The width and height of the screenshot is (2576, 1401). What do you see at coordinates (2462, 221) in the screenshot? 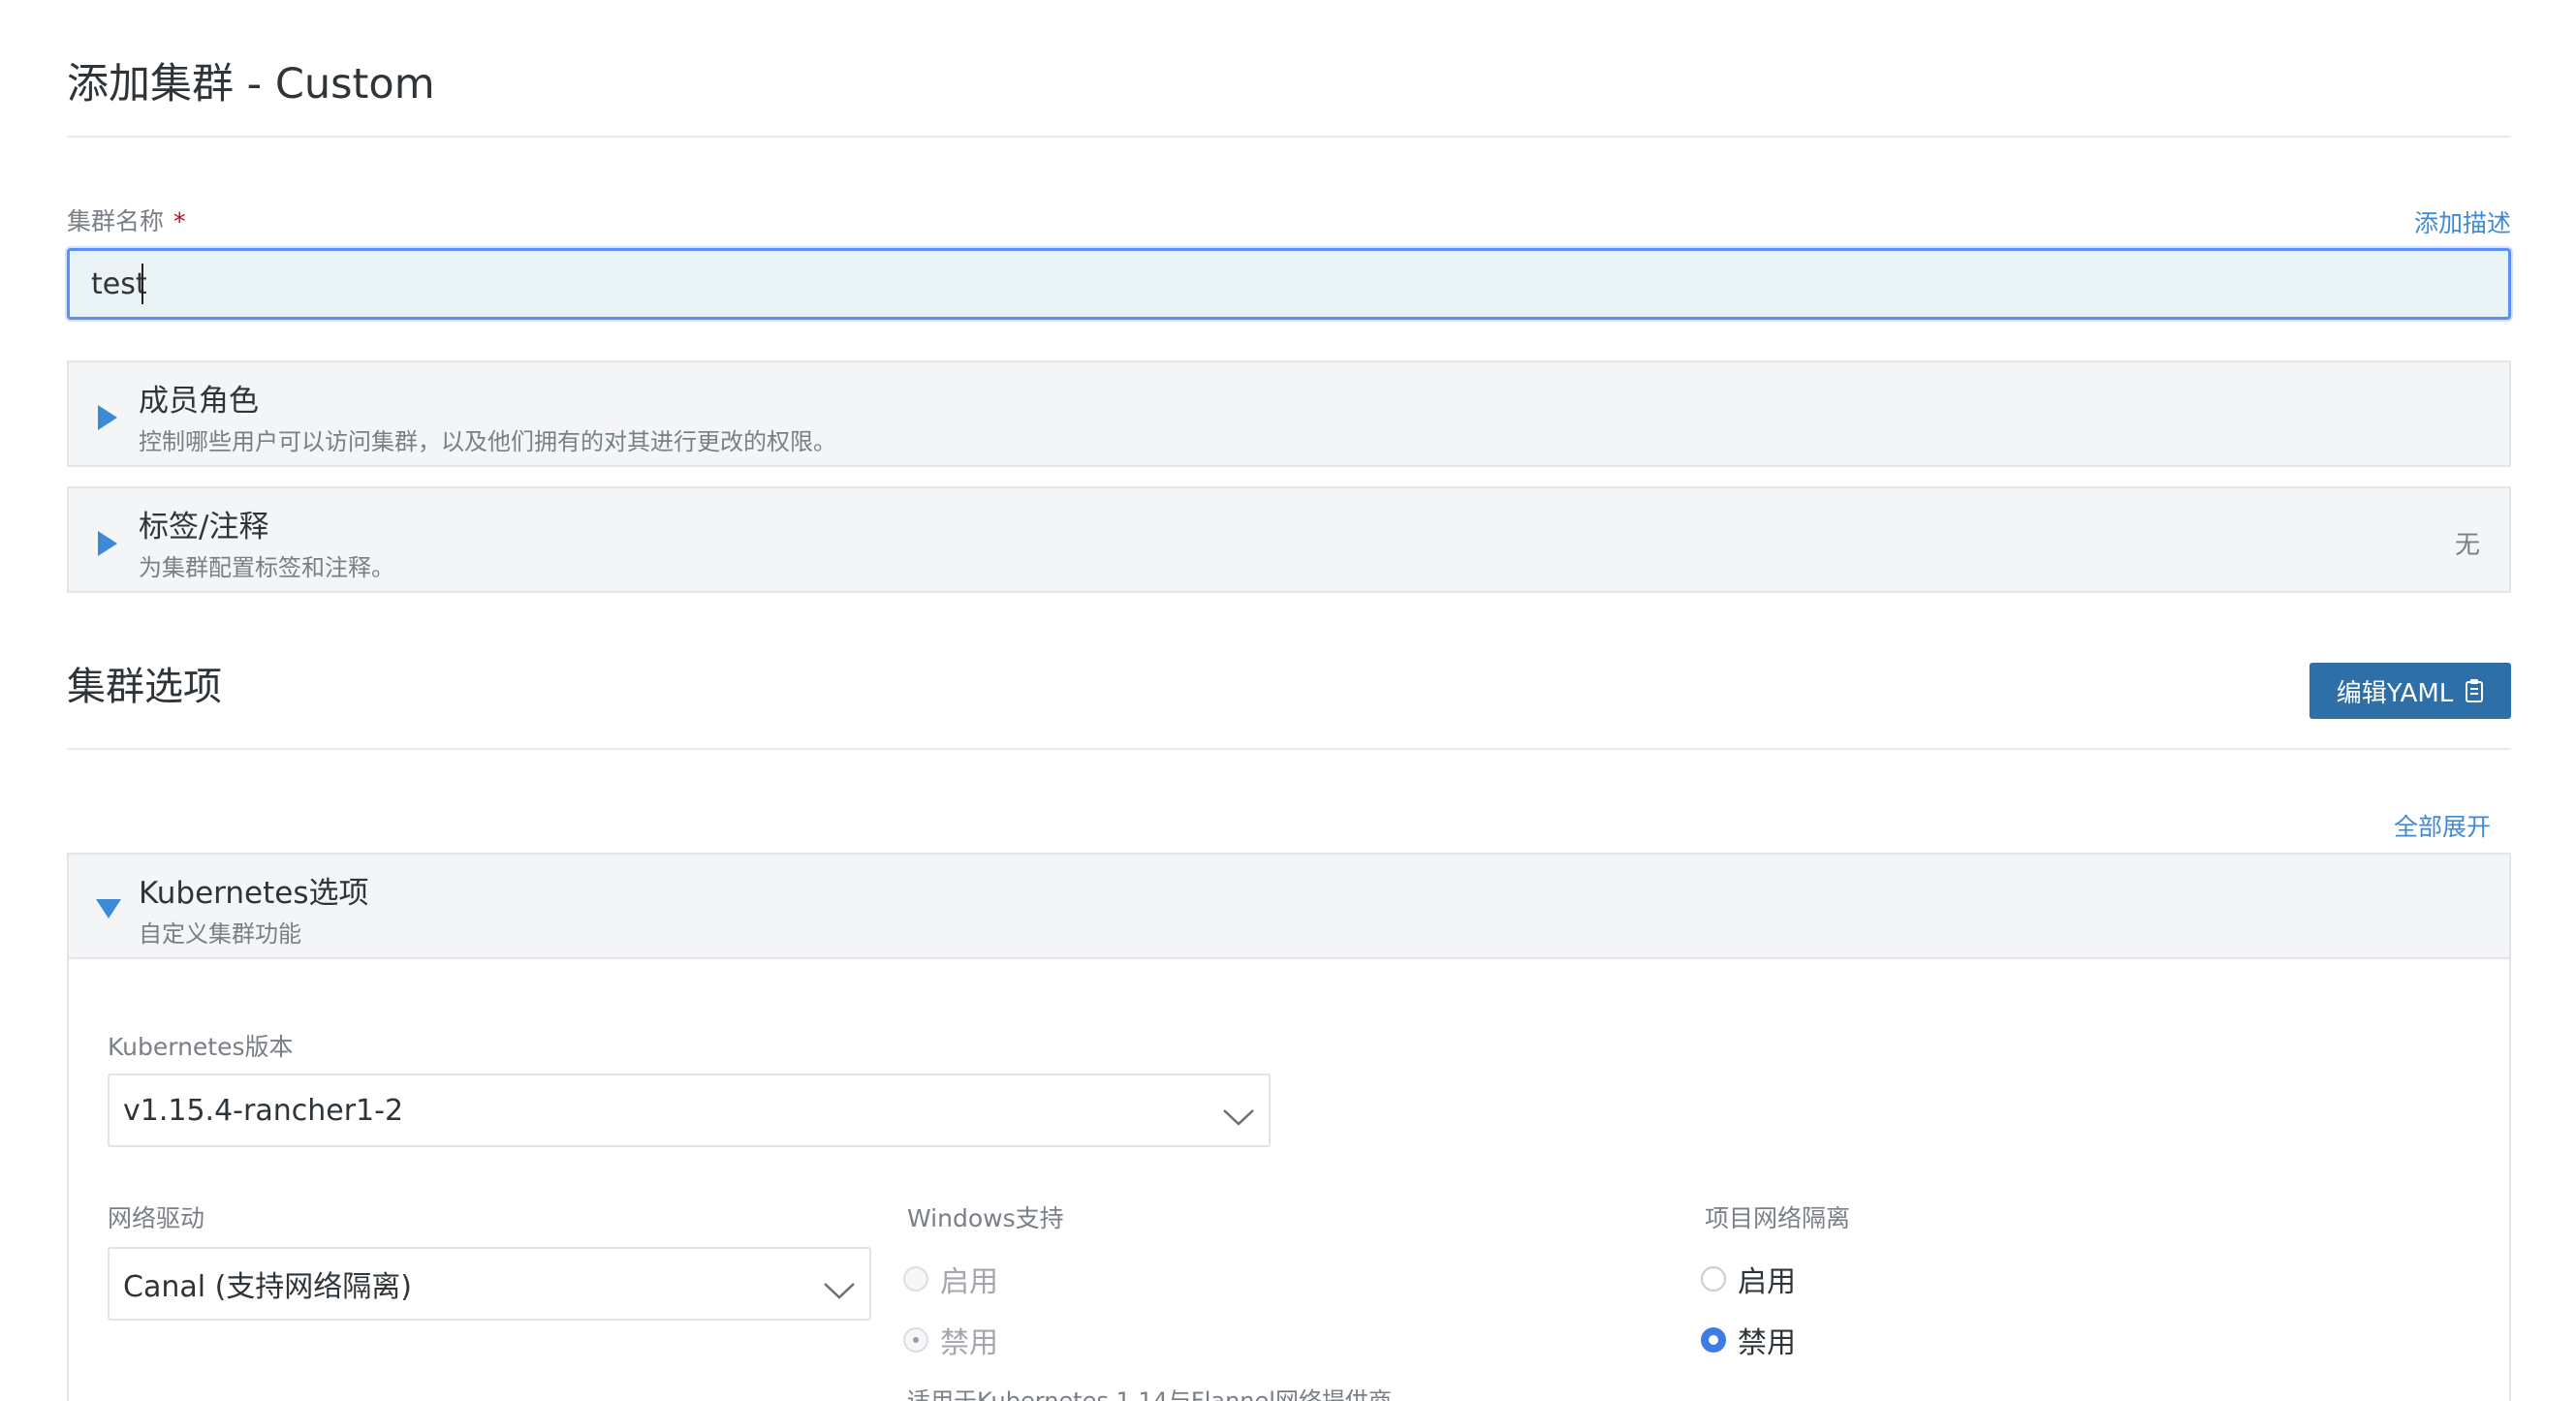
I see `add-description-link: 添加描述` at bounding box center [2462, 221].